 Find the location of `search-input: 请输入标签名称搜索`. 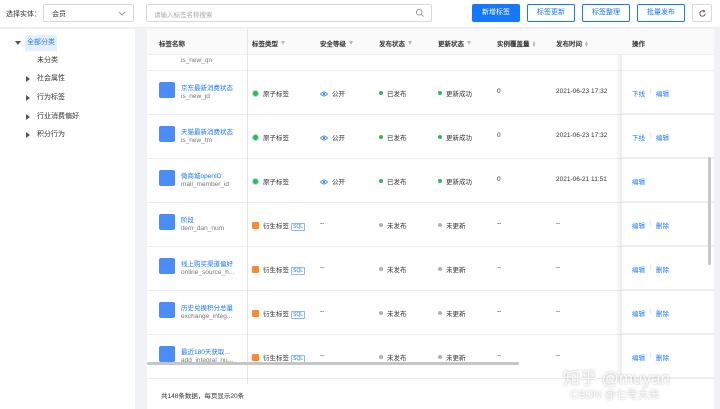

search-input: 请输入标签名称搜索 is located at coordinates (289, 13).